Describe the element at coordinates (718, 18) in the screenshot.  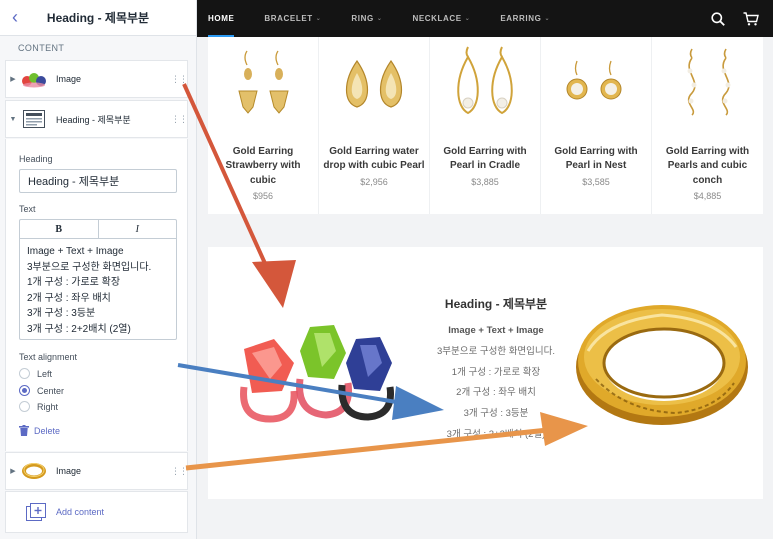
I see `search-icon` at that location.